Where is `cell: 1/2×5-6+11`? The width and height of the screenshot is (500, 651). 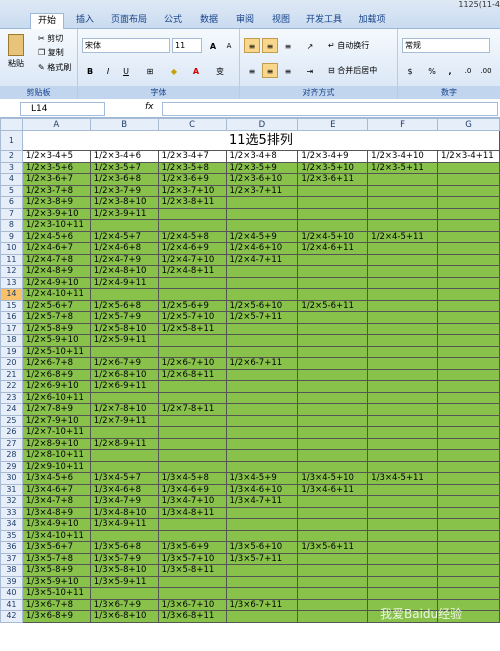 cell: 1/2×5-6+11 is located at coordinates (333, 305).